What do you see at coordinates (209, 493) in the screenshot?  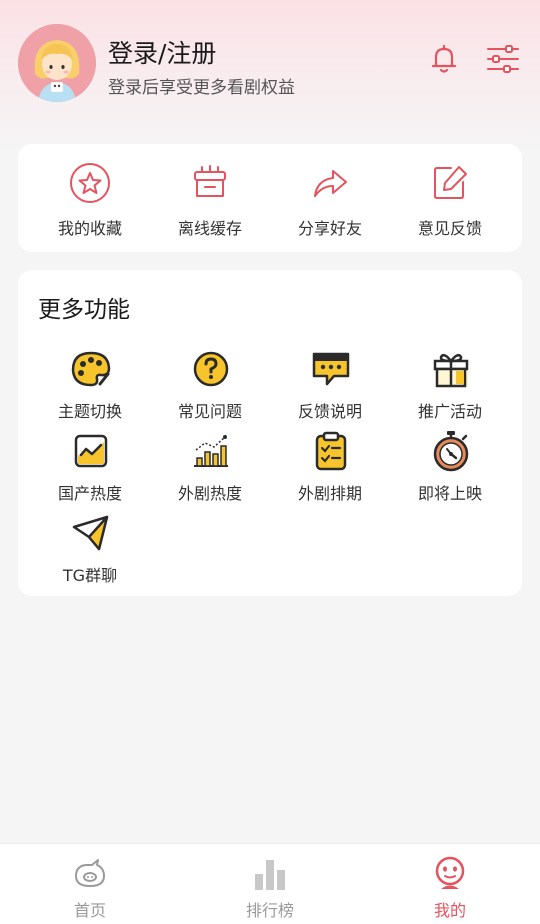 I see `func-item-label: 外剧热度` at bounding box center [209, 493].